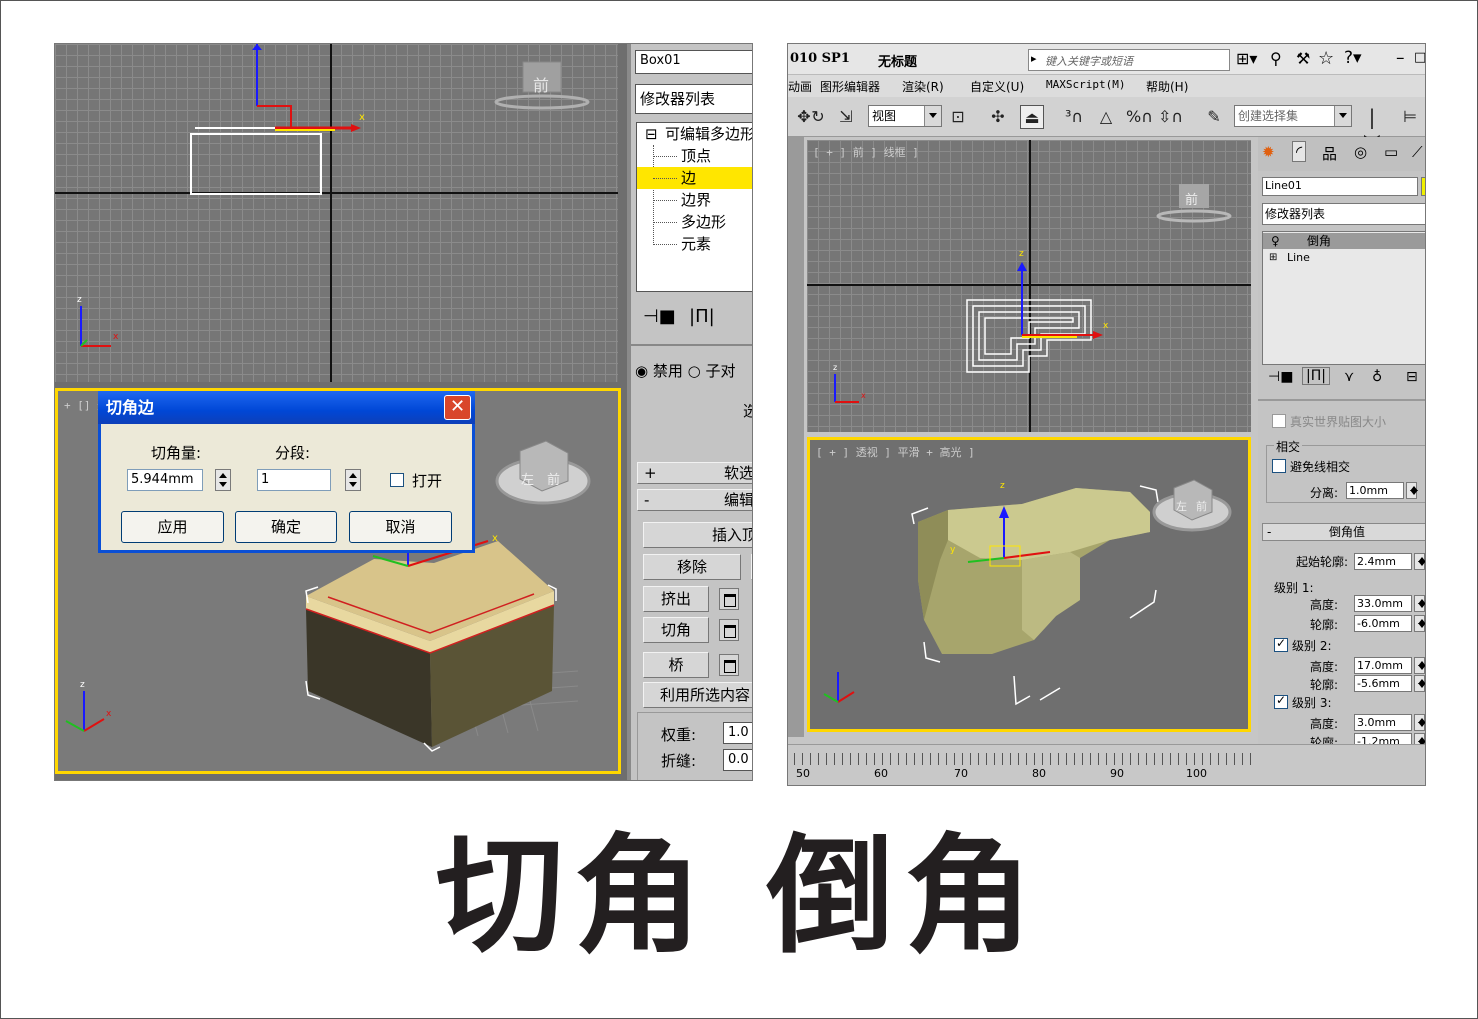 The width and height of the screenshot is (1478, 1019). I want to click on motion-tab-icon: ◎, so click(1360, 152).